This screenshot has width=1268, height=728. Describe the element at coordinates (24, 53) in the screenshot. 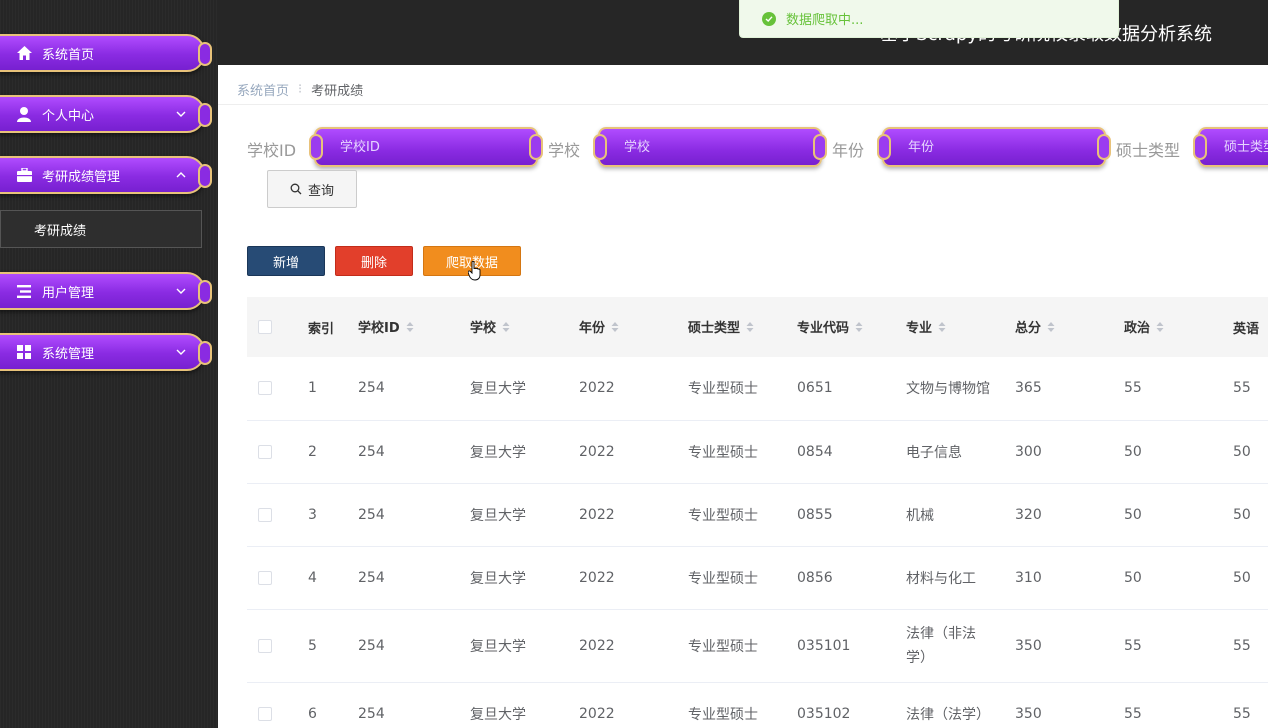

I see `home-icon` at that location.